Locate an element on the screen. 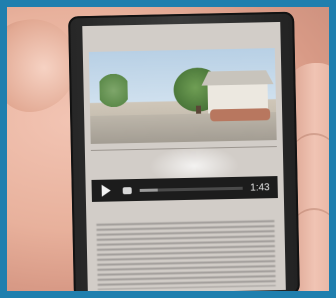 This screenshot has width=336, height=298. video-player-controls: 1:43 is located at coordinates (184, 189).